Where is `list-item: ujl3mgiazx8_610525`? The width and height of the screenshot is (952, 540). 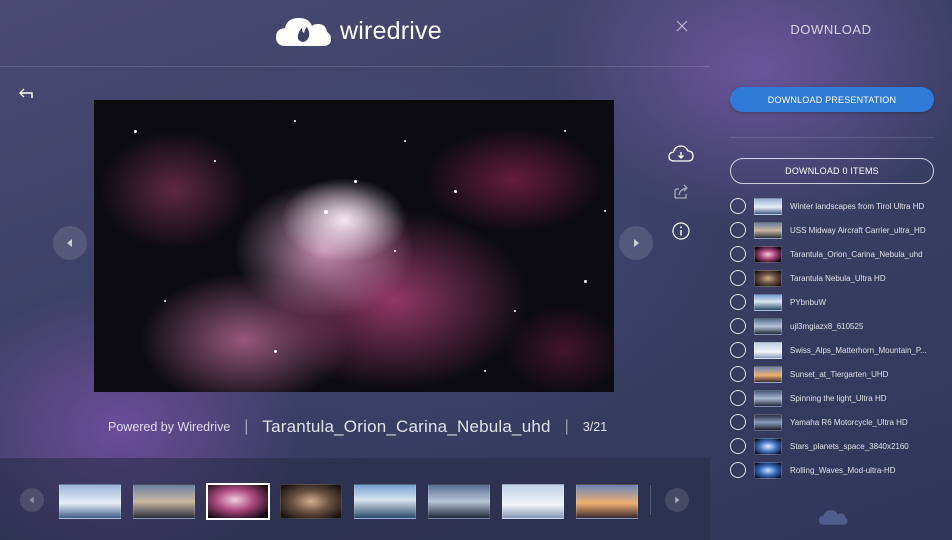
list-item: ujl3mgiazx8_610525 is located at coordinates (841, 326).